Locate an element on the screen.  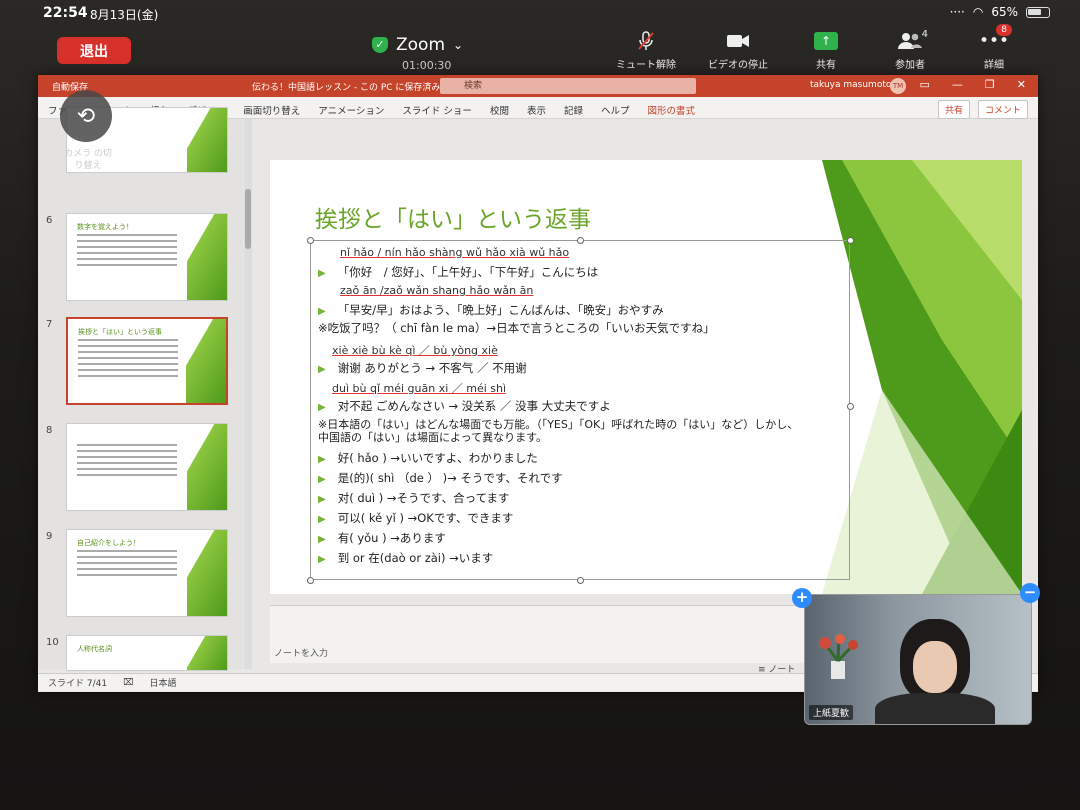
line-text: 到 or 在(daò or zài) →います is located at coordinates (415, 558).